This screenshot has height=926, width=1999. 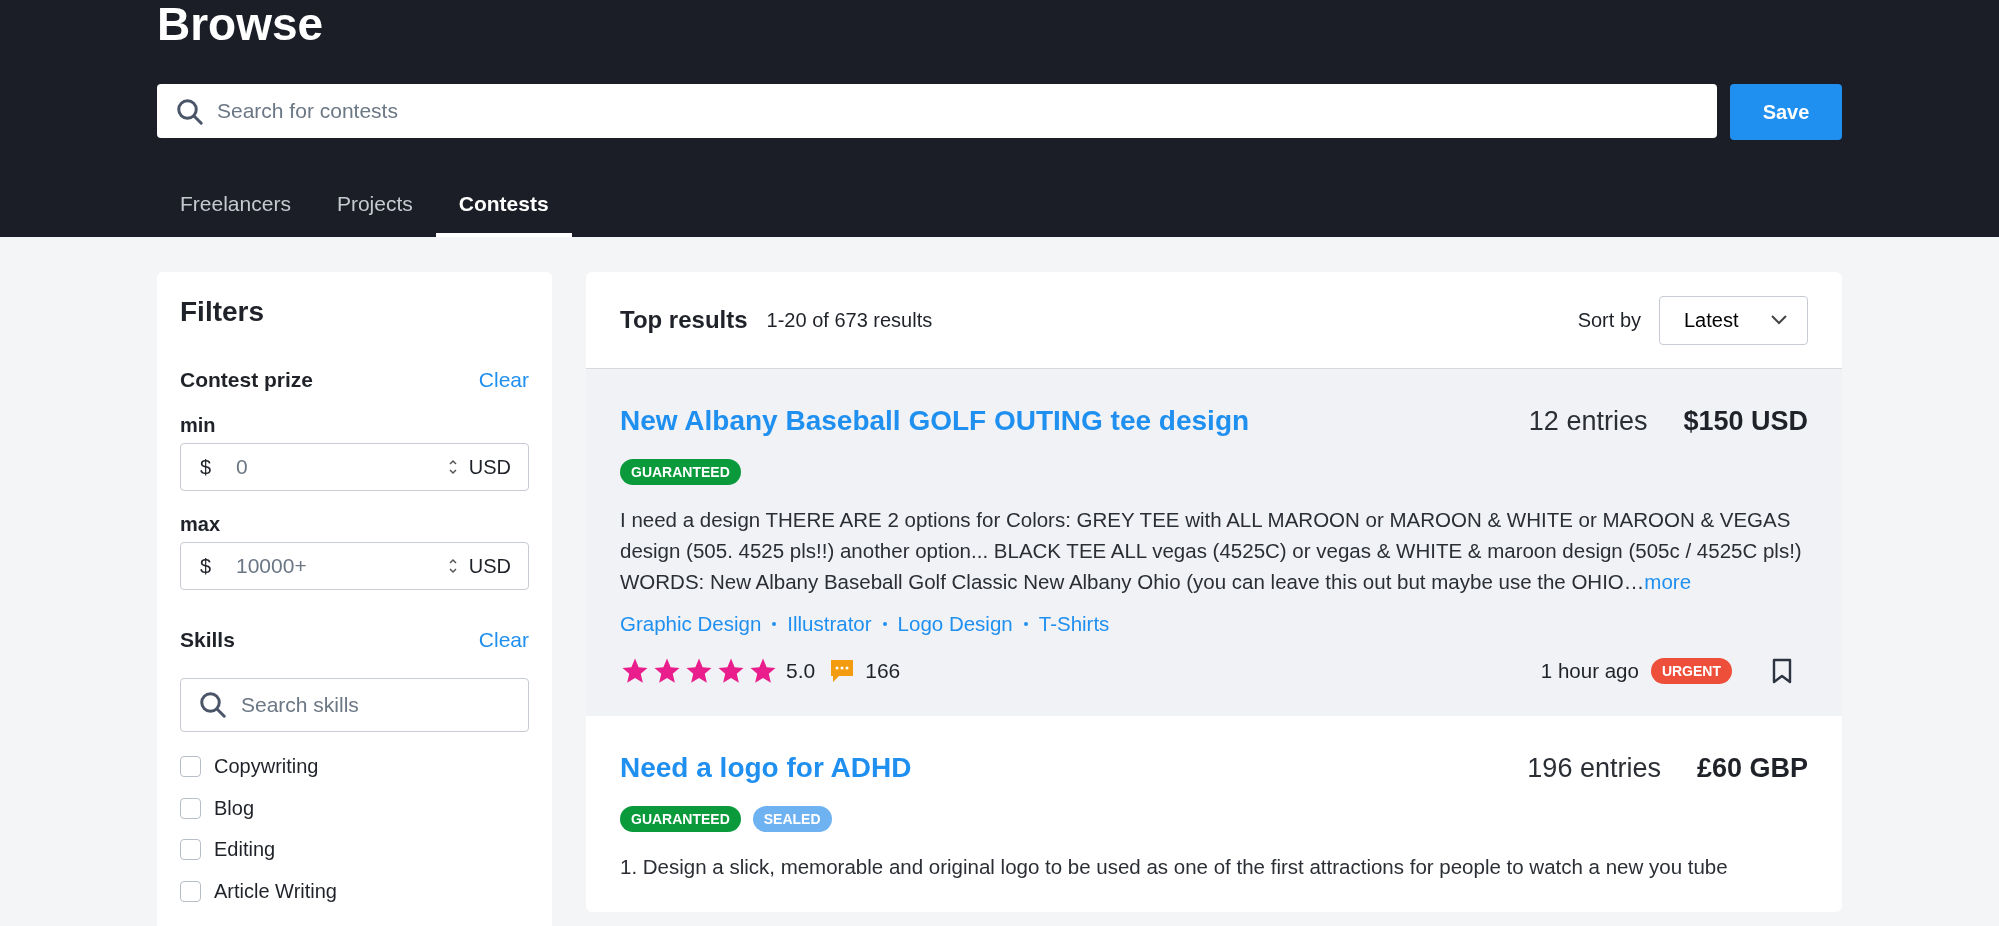 What do you see at coordinates (842, 671) in the screenshot?
I see `comment-icon` at bounding box center [842, 671].